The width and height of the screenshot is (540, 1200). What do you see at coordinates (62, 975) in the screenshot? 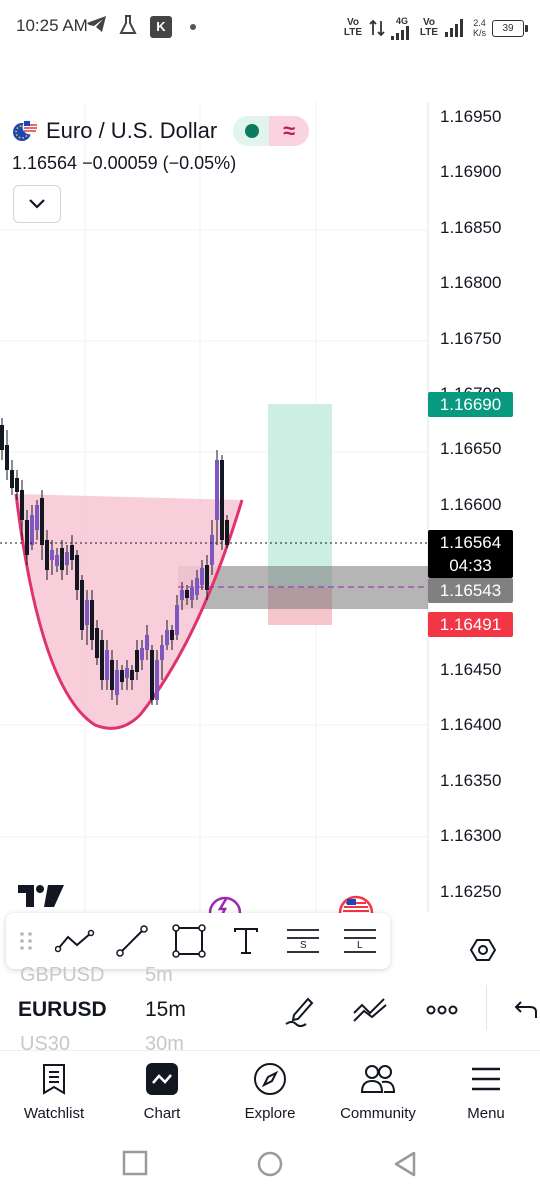
I see `symbol-prev: GBPUSD` at bounding box center [62, 975].